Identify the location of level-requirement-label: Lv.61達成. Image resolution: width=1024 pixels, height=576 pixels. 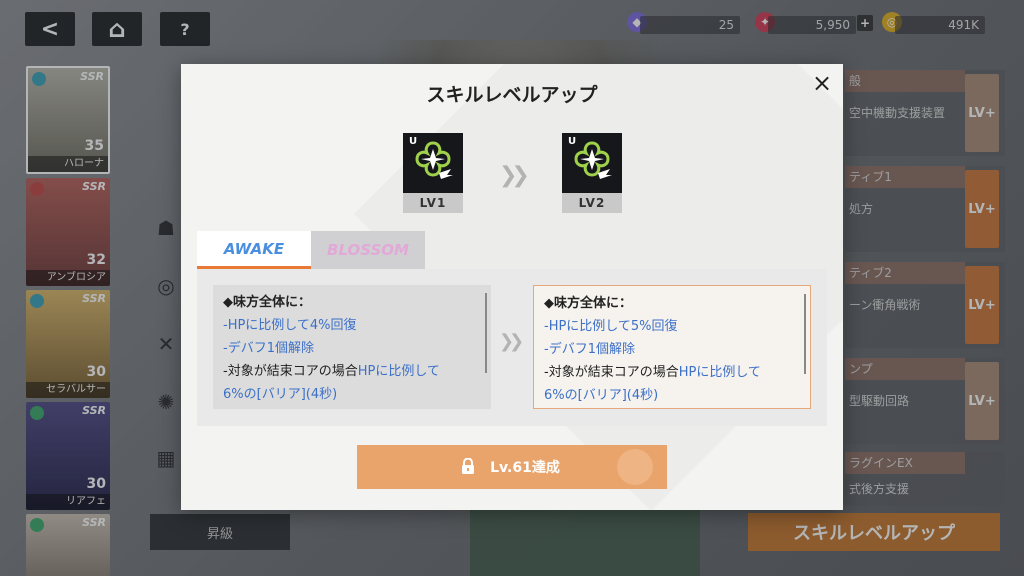
(525, 468).